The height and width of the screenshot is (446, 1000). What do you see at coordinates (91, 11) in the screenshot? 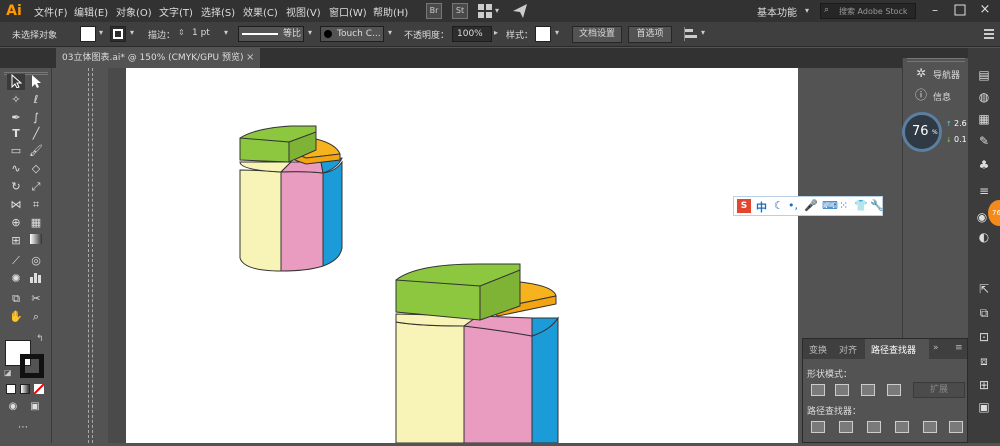
I see `menu-edit: 编辑(E)` at bounding box center [91, 11].